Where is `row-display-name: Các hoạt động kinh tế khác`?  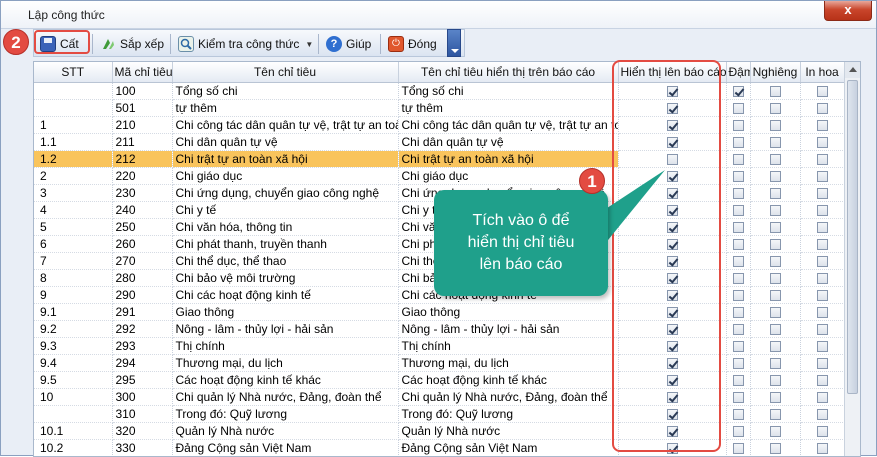
row-display-name: Các hoạt động kinh tế khác is located at coordinates (508, 380).